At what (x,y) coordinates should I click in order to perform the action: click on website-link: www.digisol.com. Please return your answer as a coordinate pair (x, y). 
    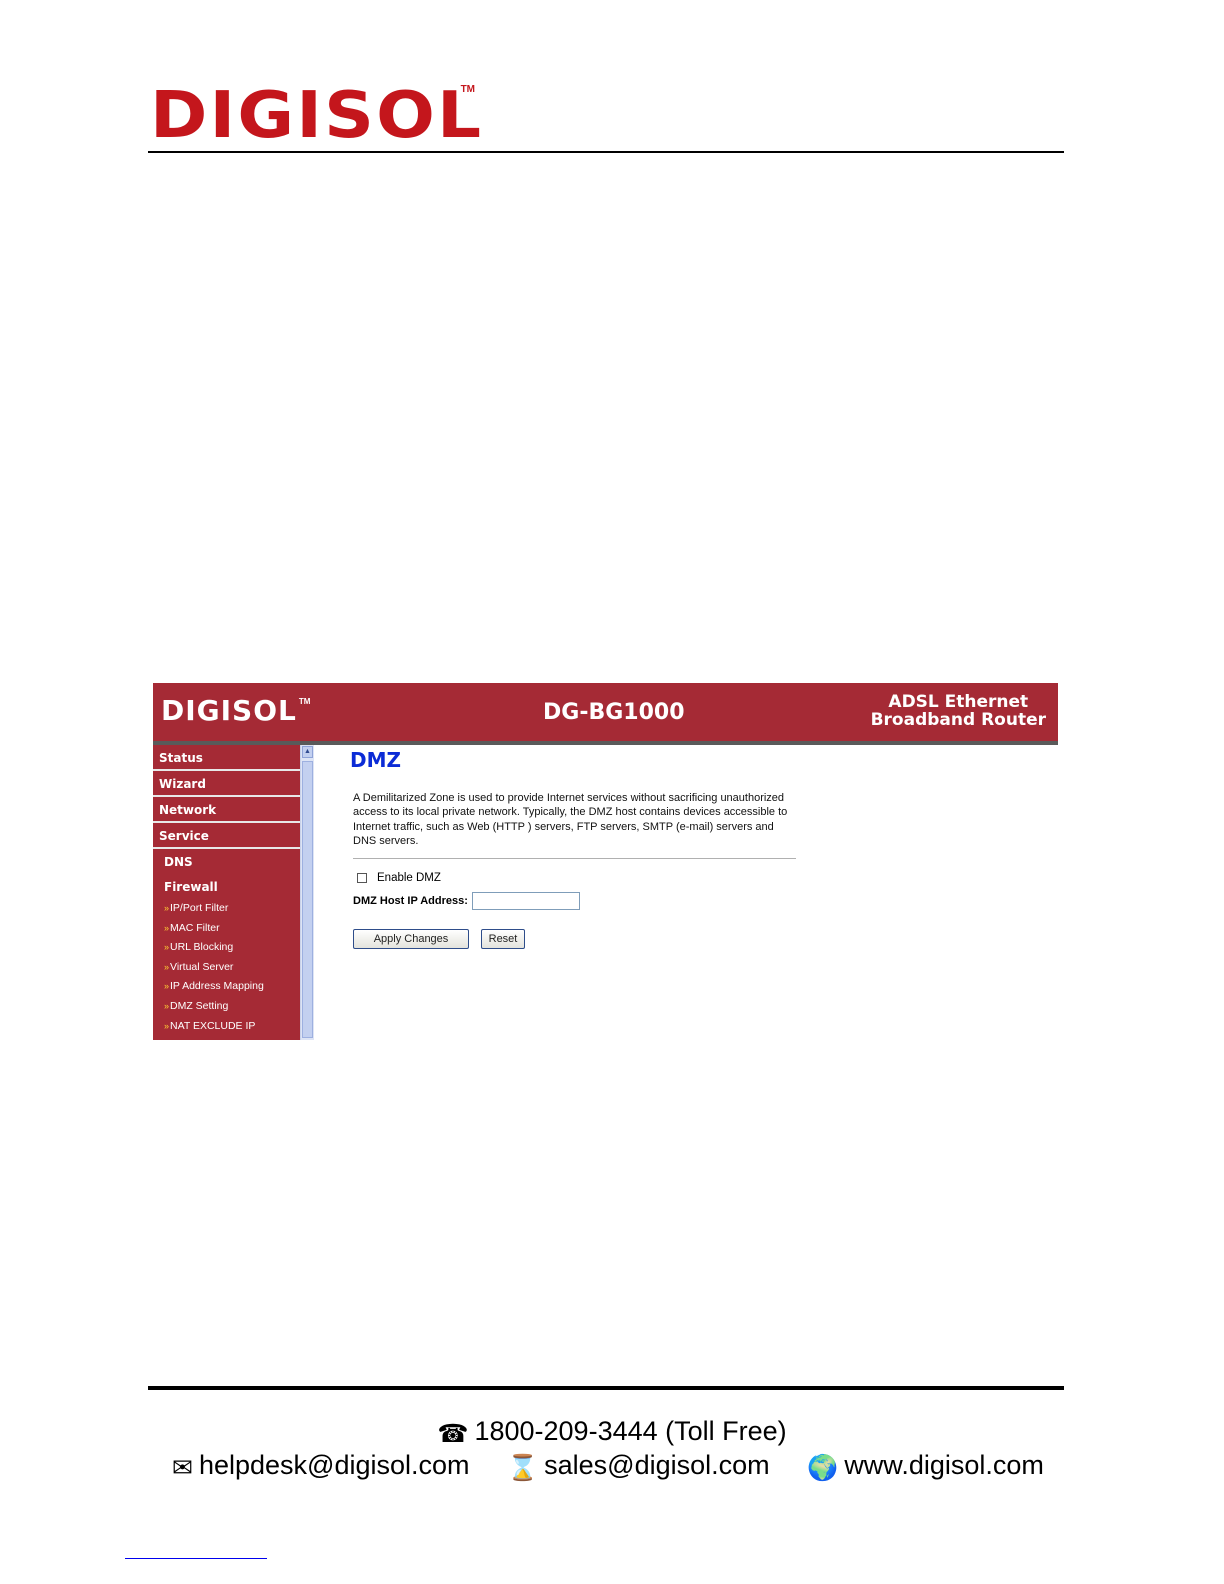
    Looking at the image, I should click on (944, 1465).